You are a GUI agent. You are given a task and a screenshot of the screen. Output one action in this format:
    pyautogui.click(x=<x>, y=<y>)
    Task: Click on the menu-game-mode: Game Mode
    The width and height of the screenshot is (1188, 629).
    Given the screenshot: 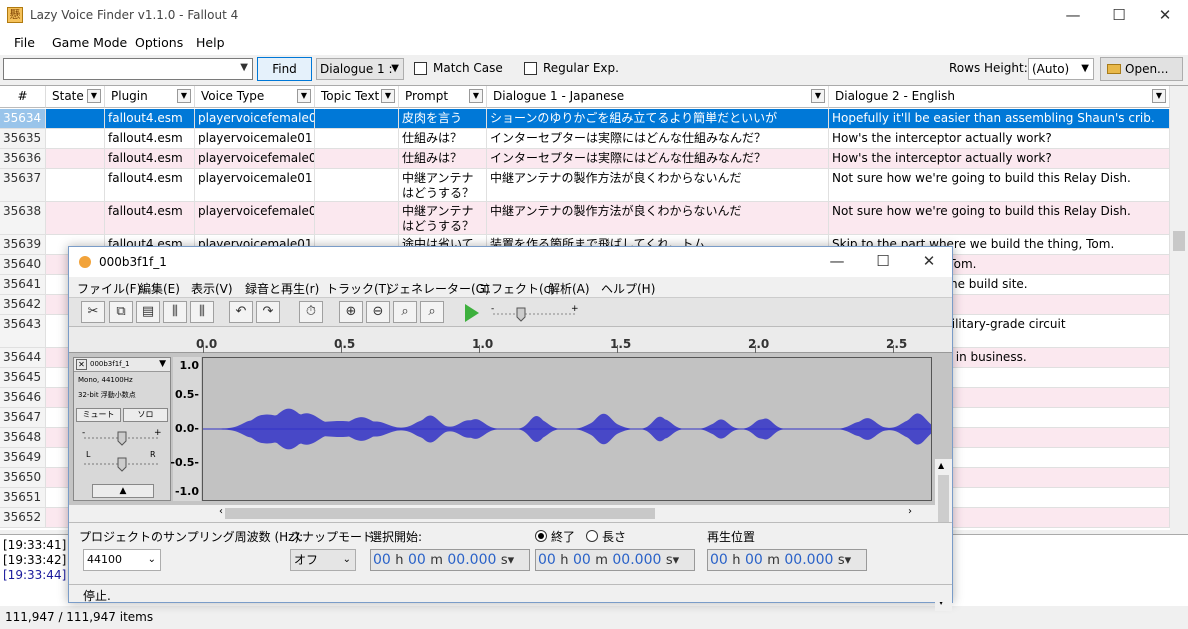 What is the action you would take?
    pyautogui.click(x=89, y=42)
    